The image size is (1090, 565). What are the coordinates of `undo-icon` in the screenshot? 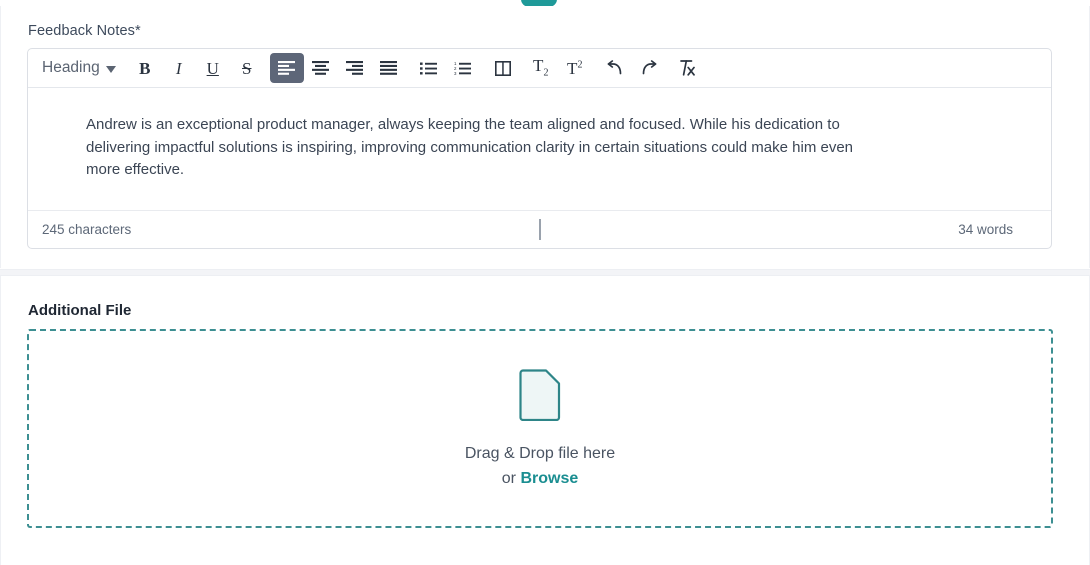 It's located at (614, 67).